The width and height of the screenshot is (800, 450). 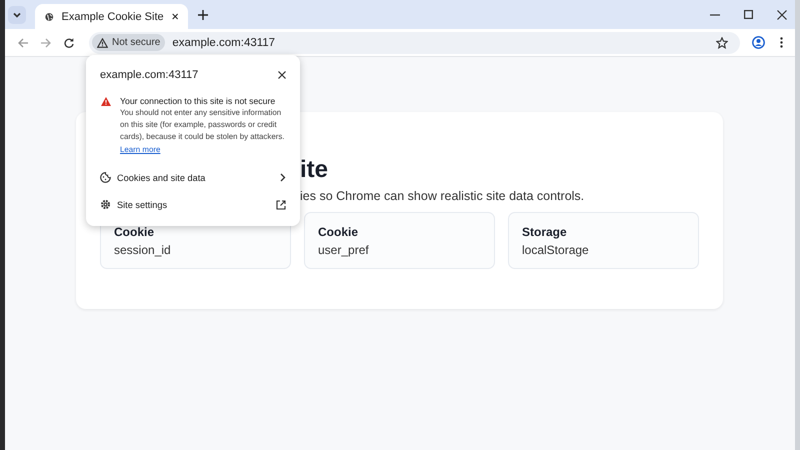 I want to click on star-icon, so click(x=722, y=42).